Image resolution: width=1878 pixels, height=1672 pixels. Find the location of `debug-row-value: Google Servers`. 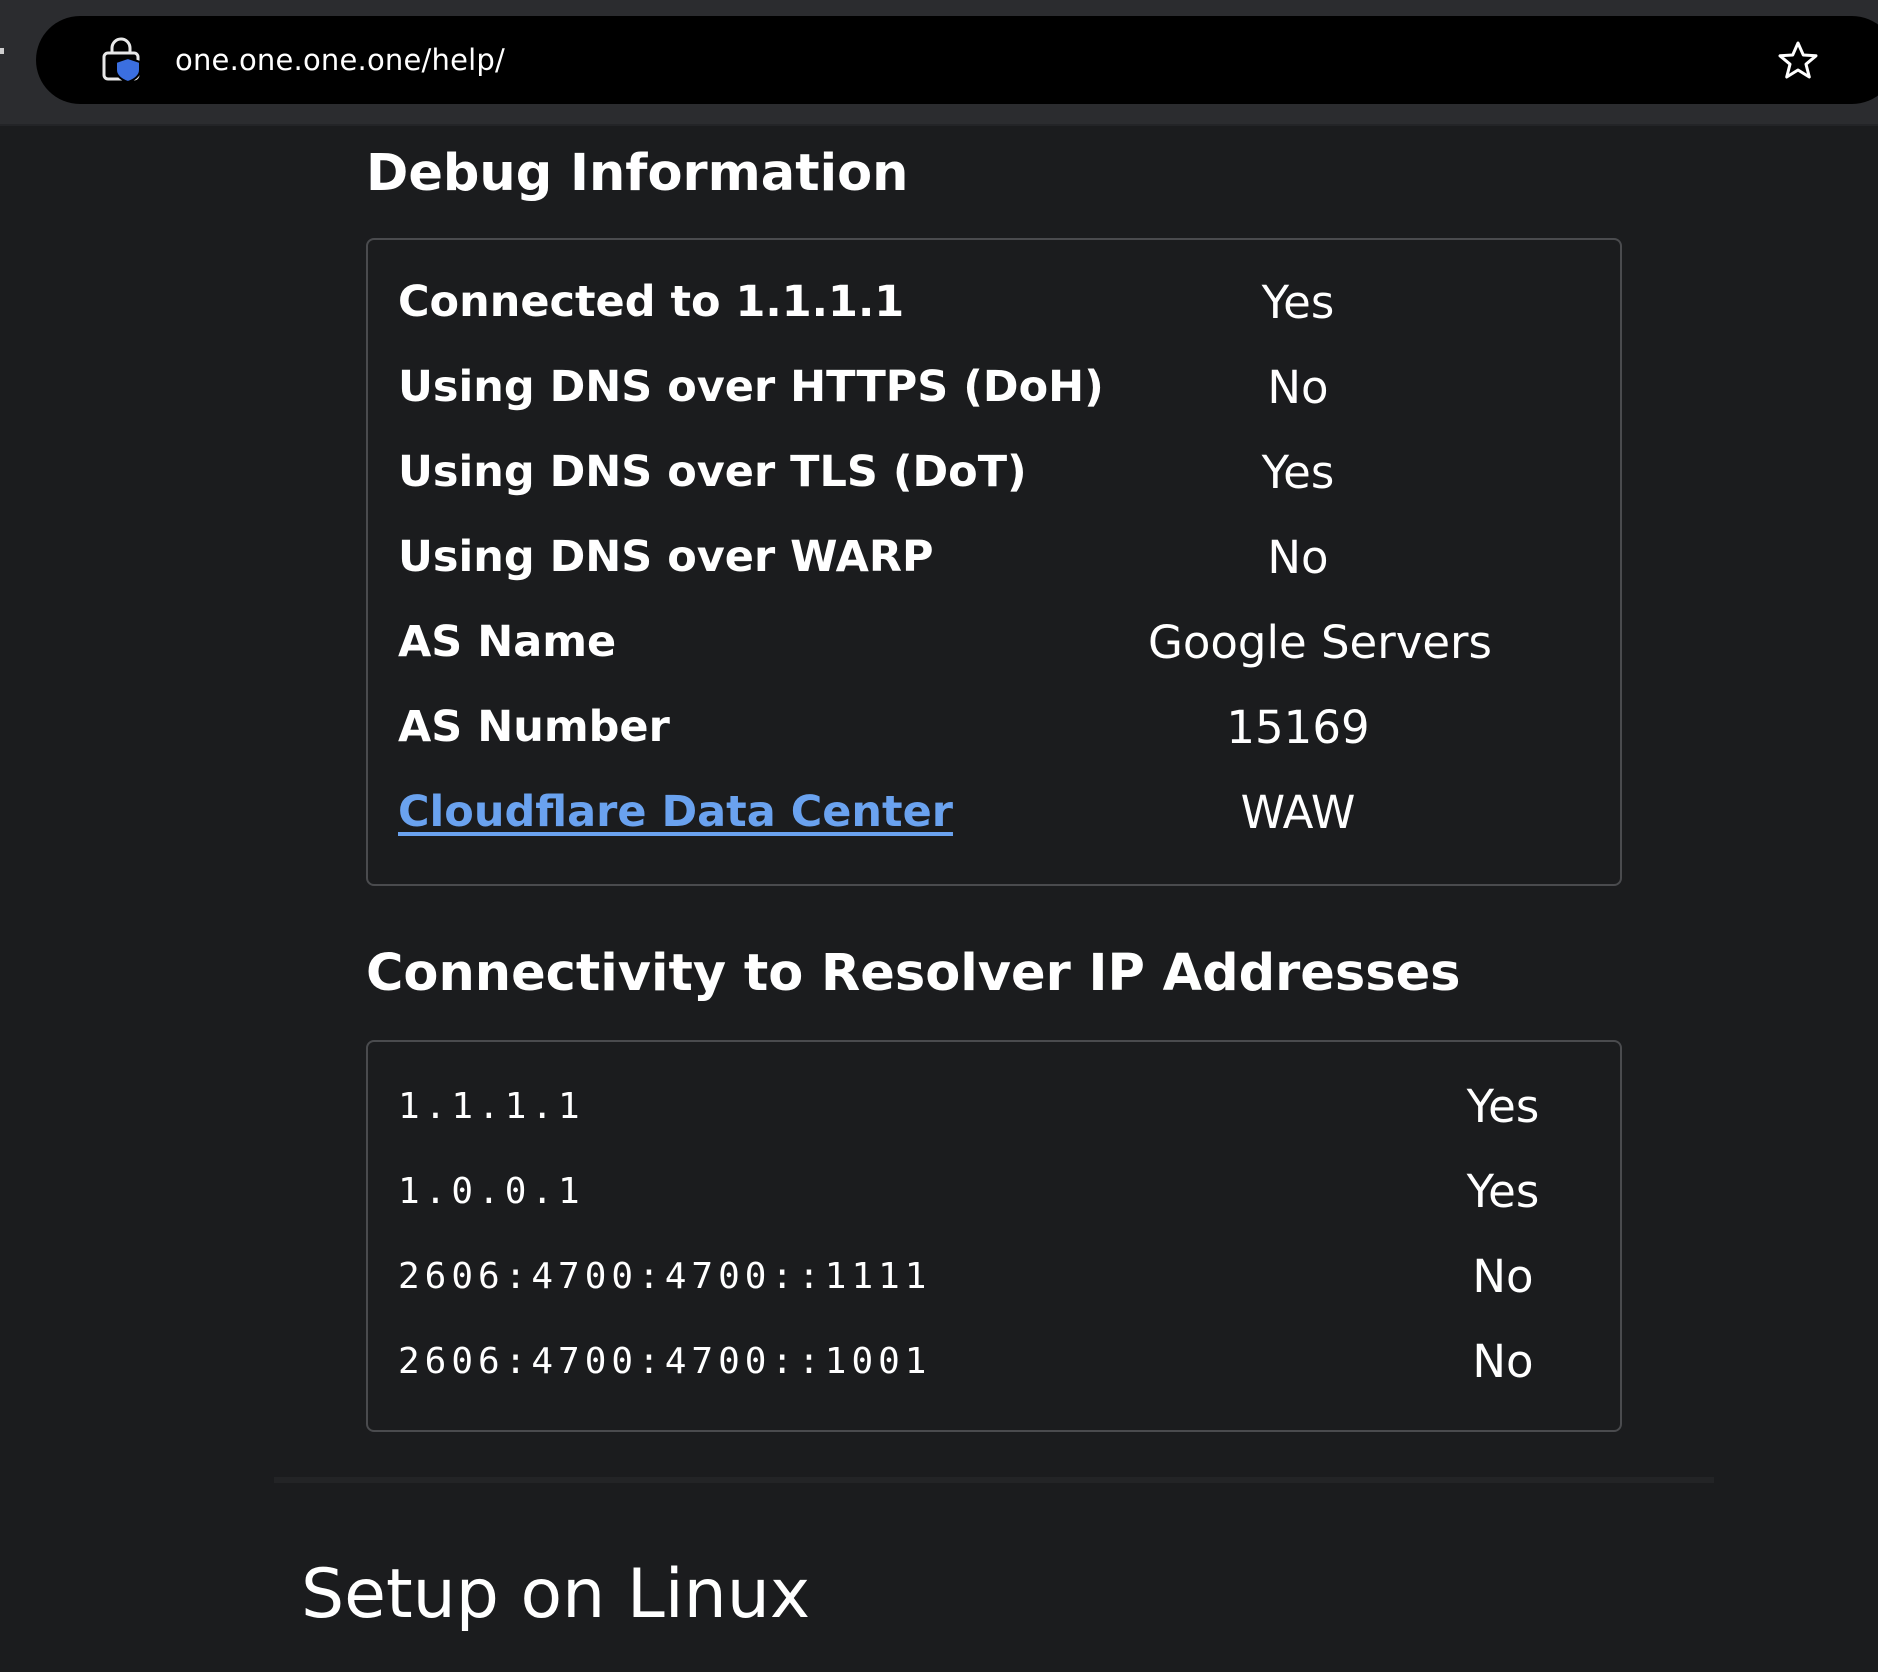

debug-row-value: Google Servers is located at coordinates (1320, 642).